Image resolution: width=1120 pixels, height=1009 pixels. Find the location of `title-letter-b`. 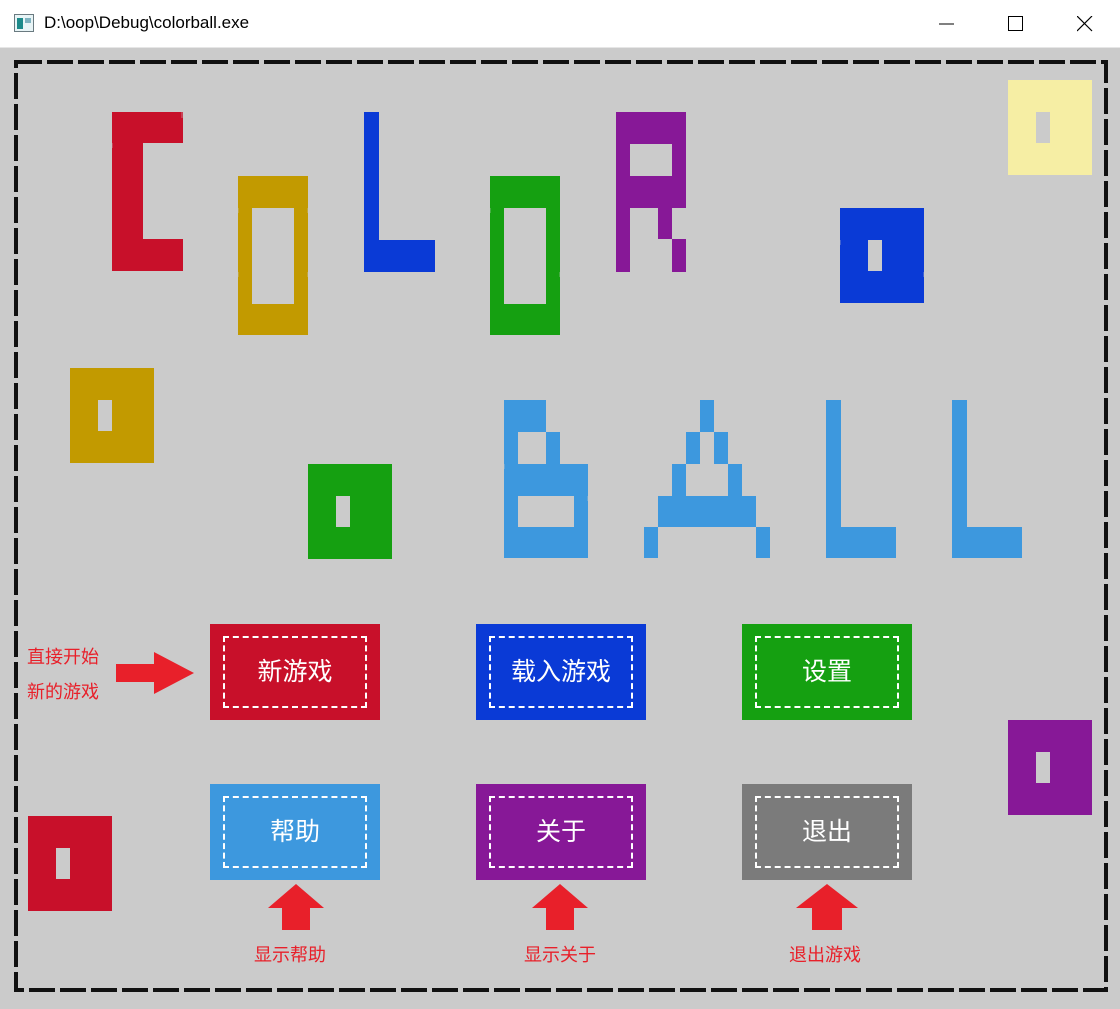

title-letter-b is located at coordinates (546, 479).